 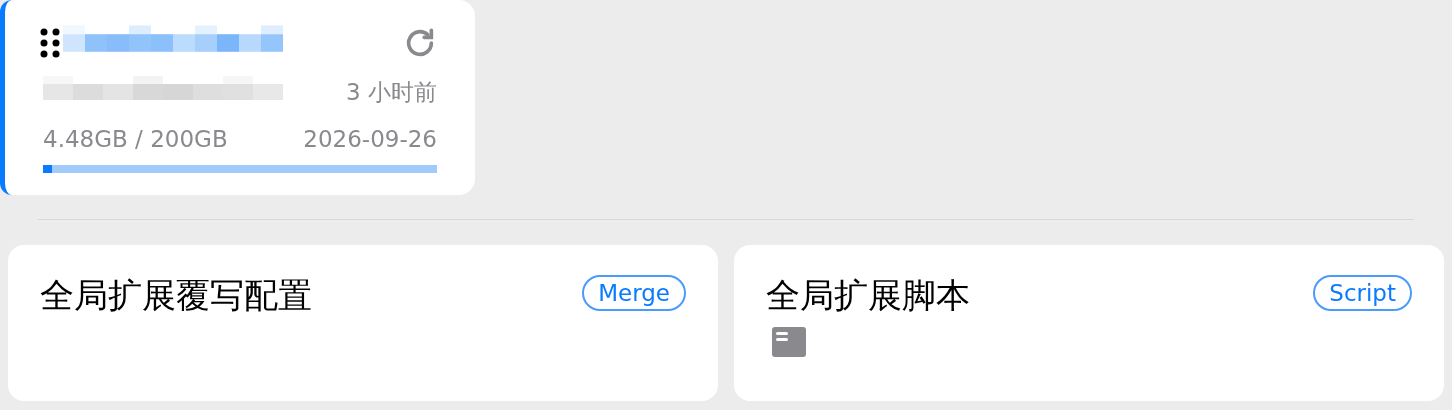 I want to click on updated-time: 3 小时前, so click(x=391, y=92).